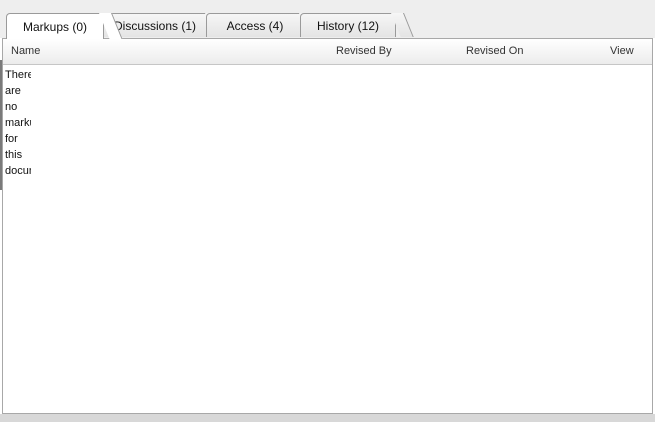  What do you see at coordinates (494, 51) in the screenshot?
I see `column-header-revised-on: Revised On` at bounding box center [494, 51].